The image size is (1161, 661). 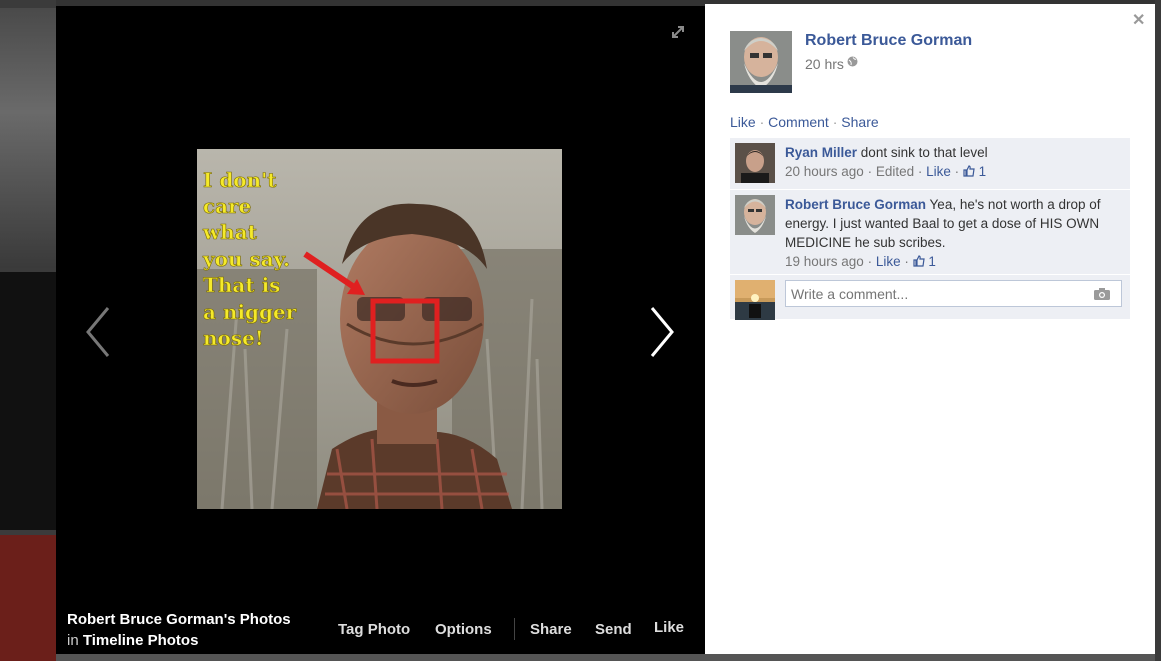 I want to click on album-owner-link: Robert Bruce Gorman's Photos, so click(x=179, y=619).